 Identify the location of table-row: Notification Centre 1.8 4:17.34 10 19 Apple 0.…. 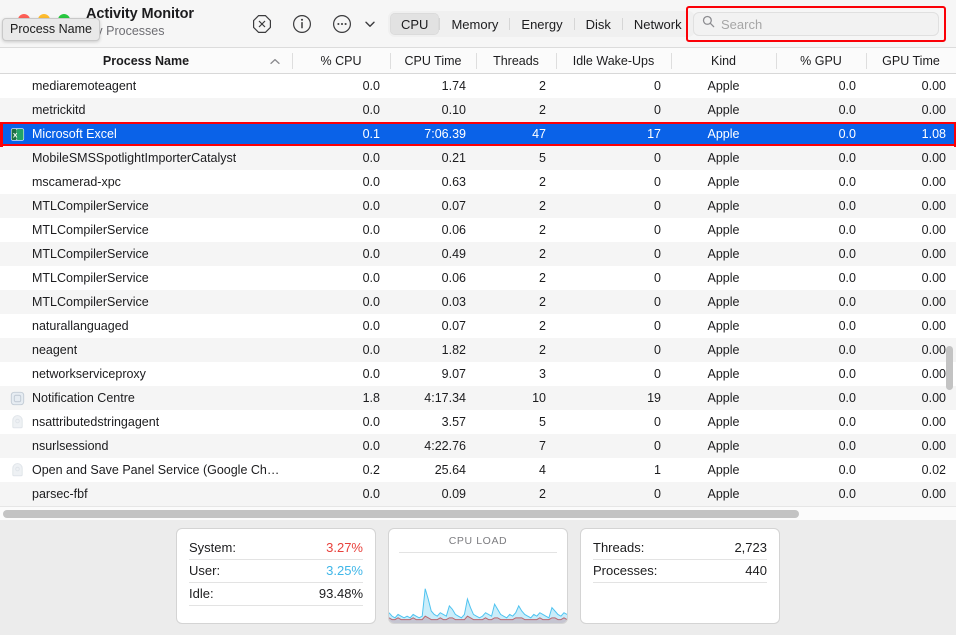
(478, 398).